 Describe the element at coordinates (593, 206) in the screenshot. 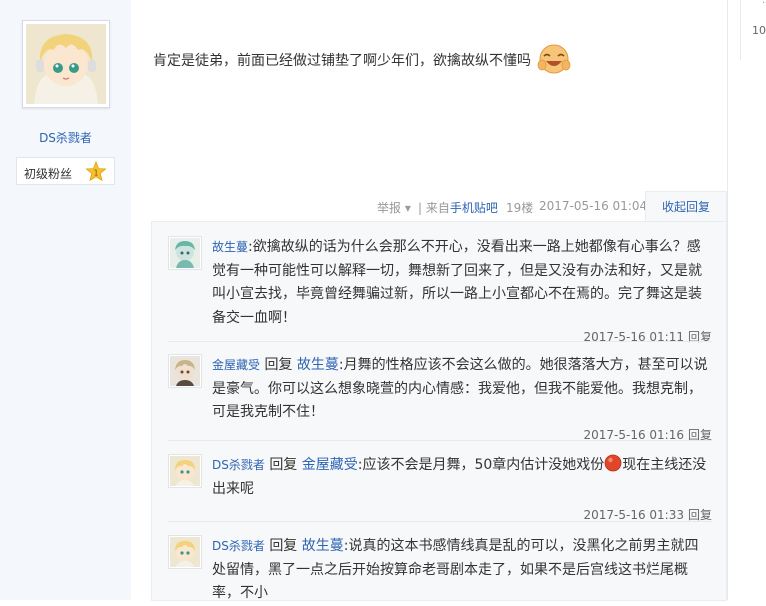

I see `post-time: 2017-05-16 01:04` at that location.